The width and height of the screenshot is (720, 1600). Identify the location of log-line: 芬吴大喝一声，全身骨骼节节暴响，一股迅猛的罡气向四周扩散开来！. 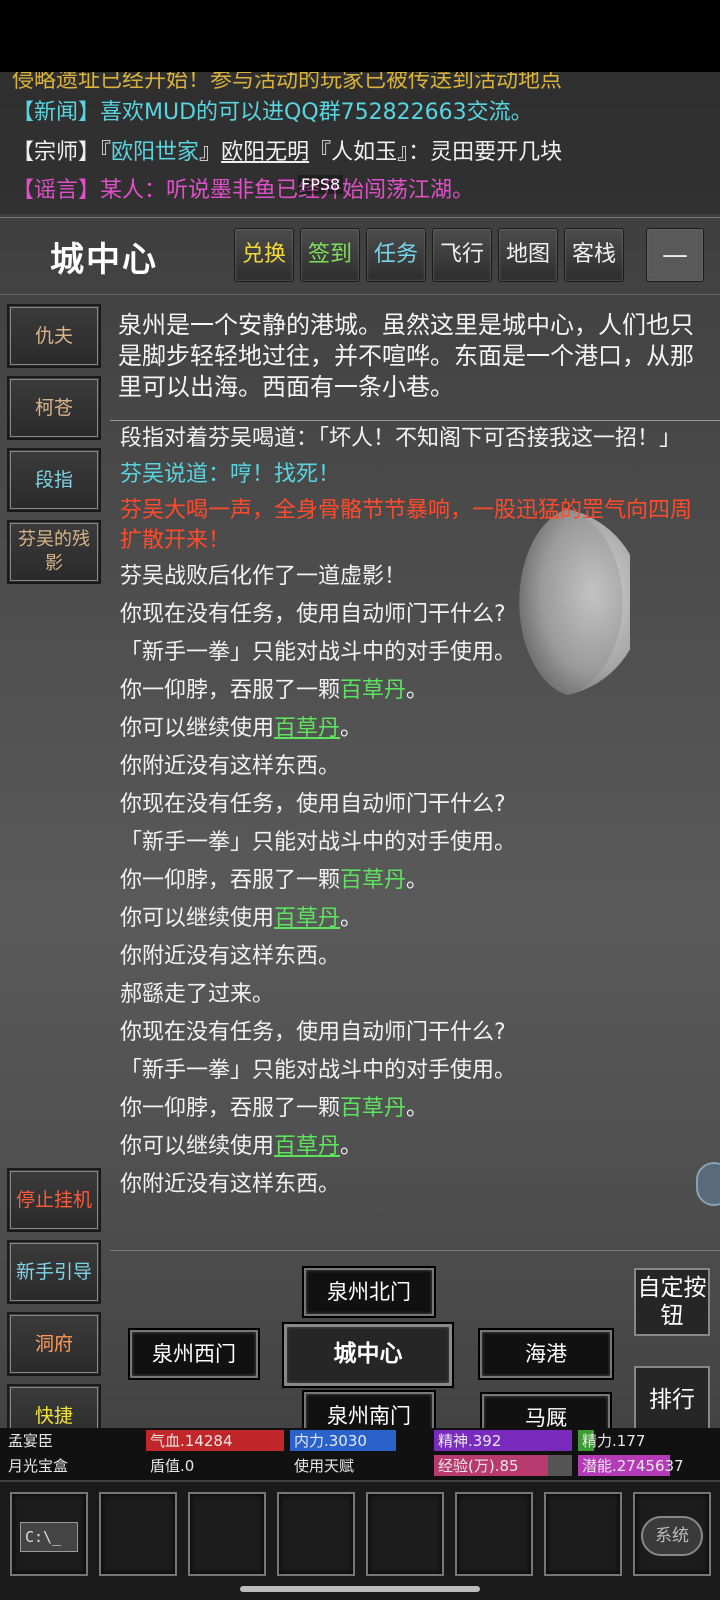
(406, 525).